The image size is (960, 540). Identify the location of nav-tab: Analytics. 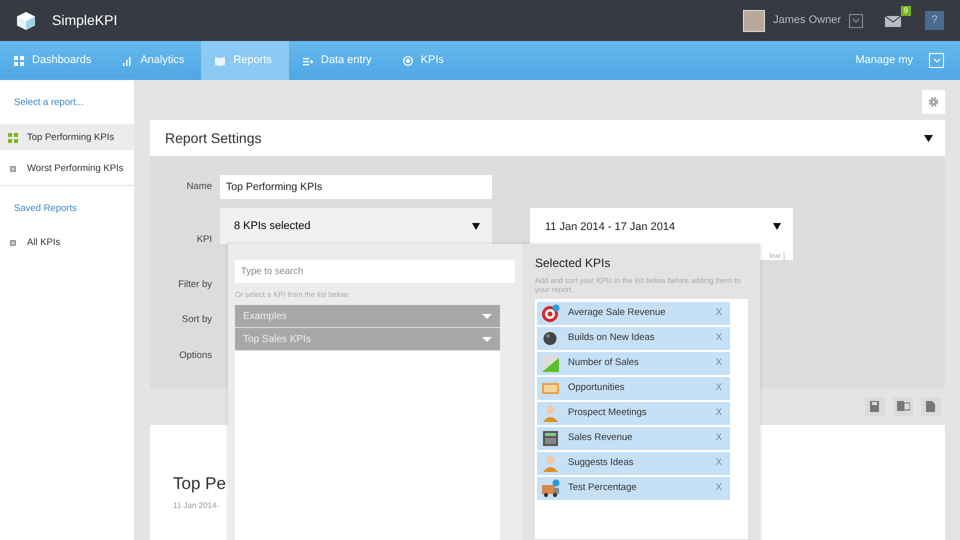
(155, 60).